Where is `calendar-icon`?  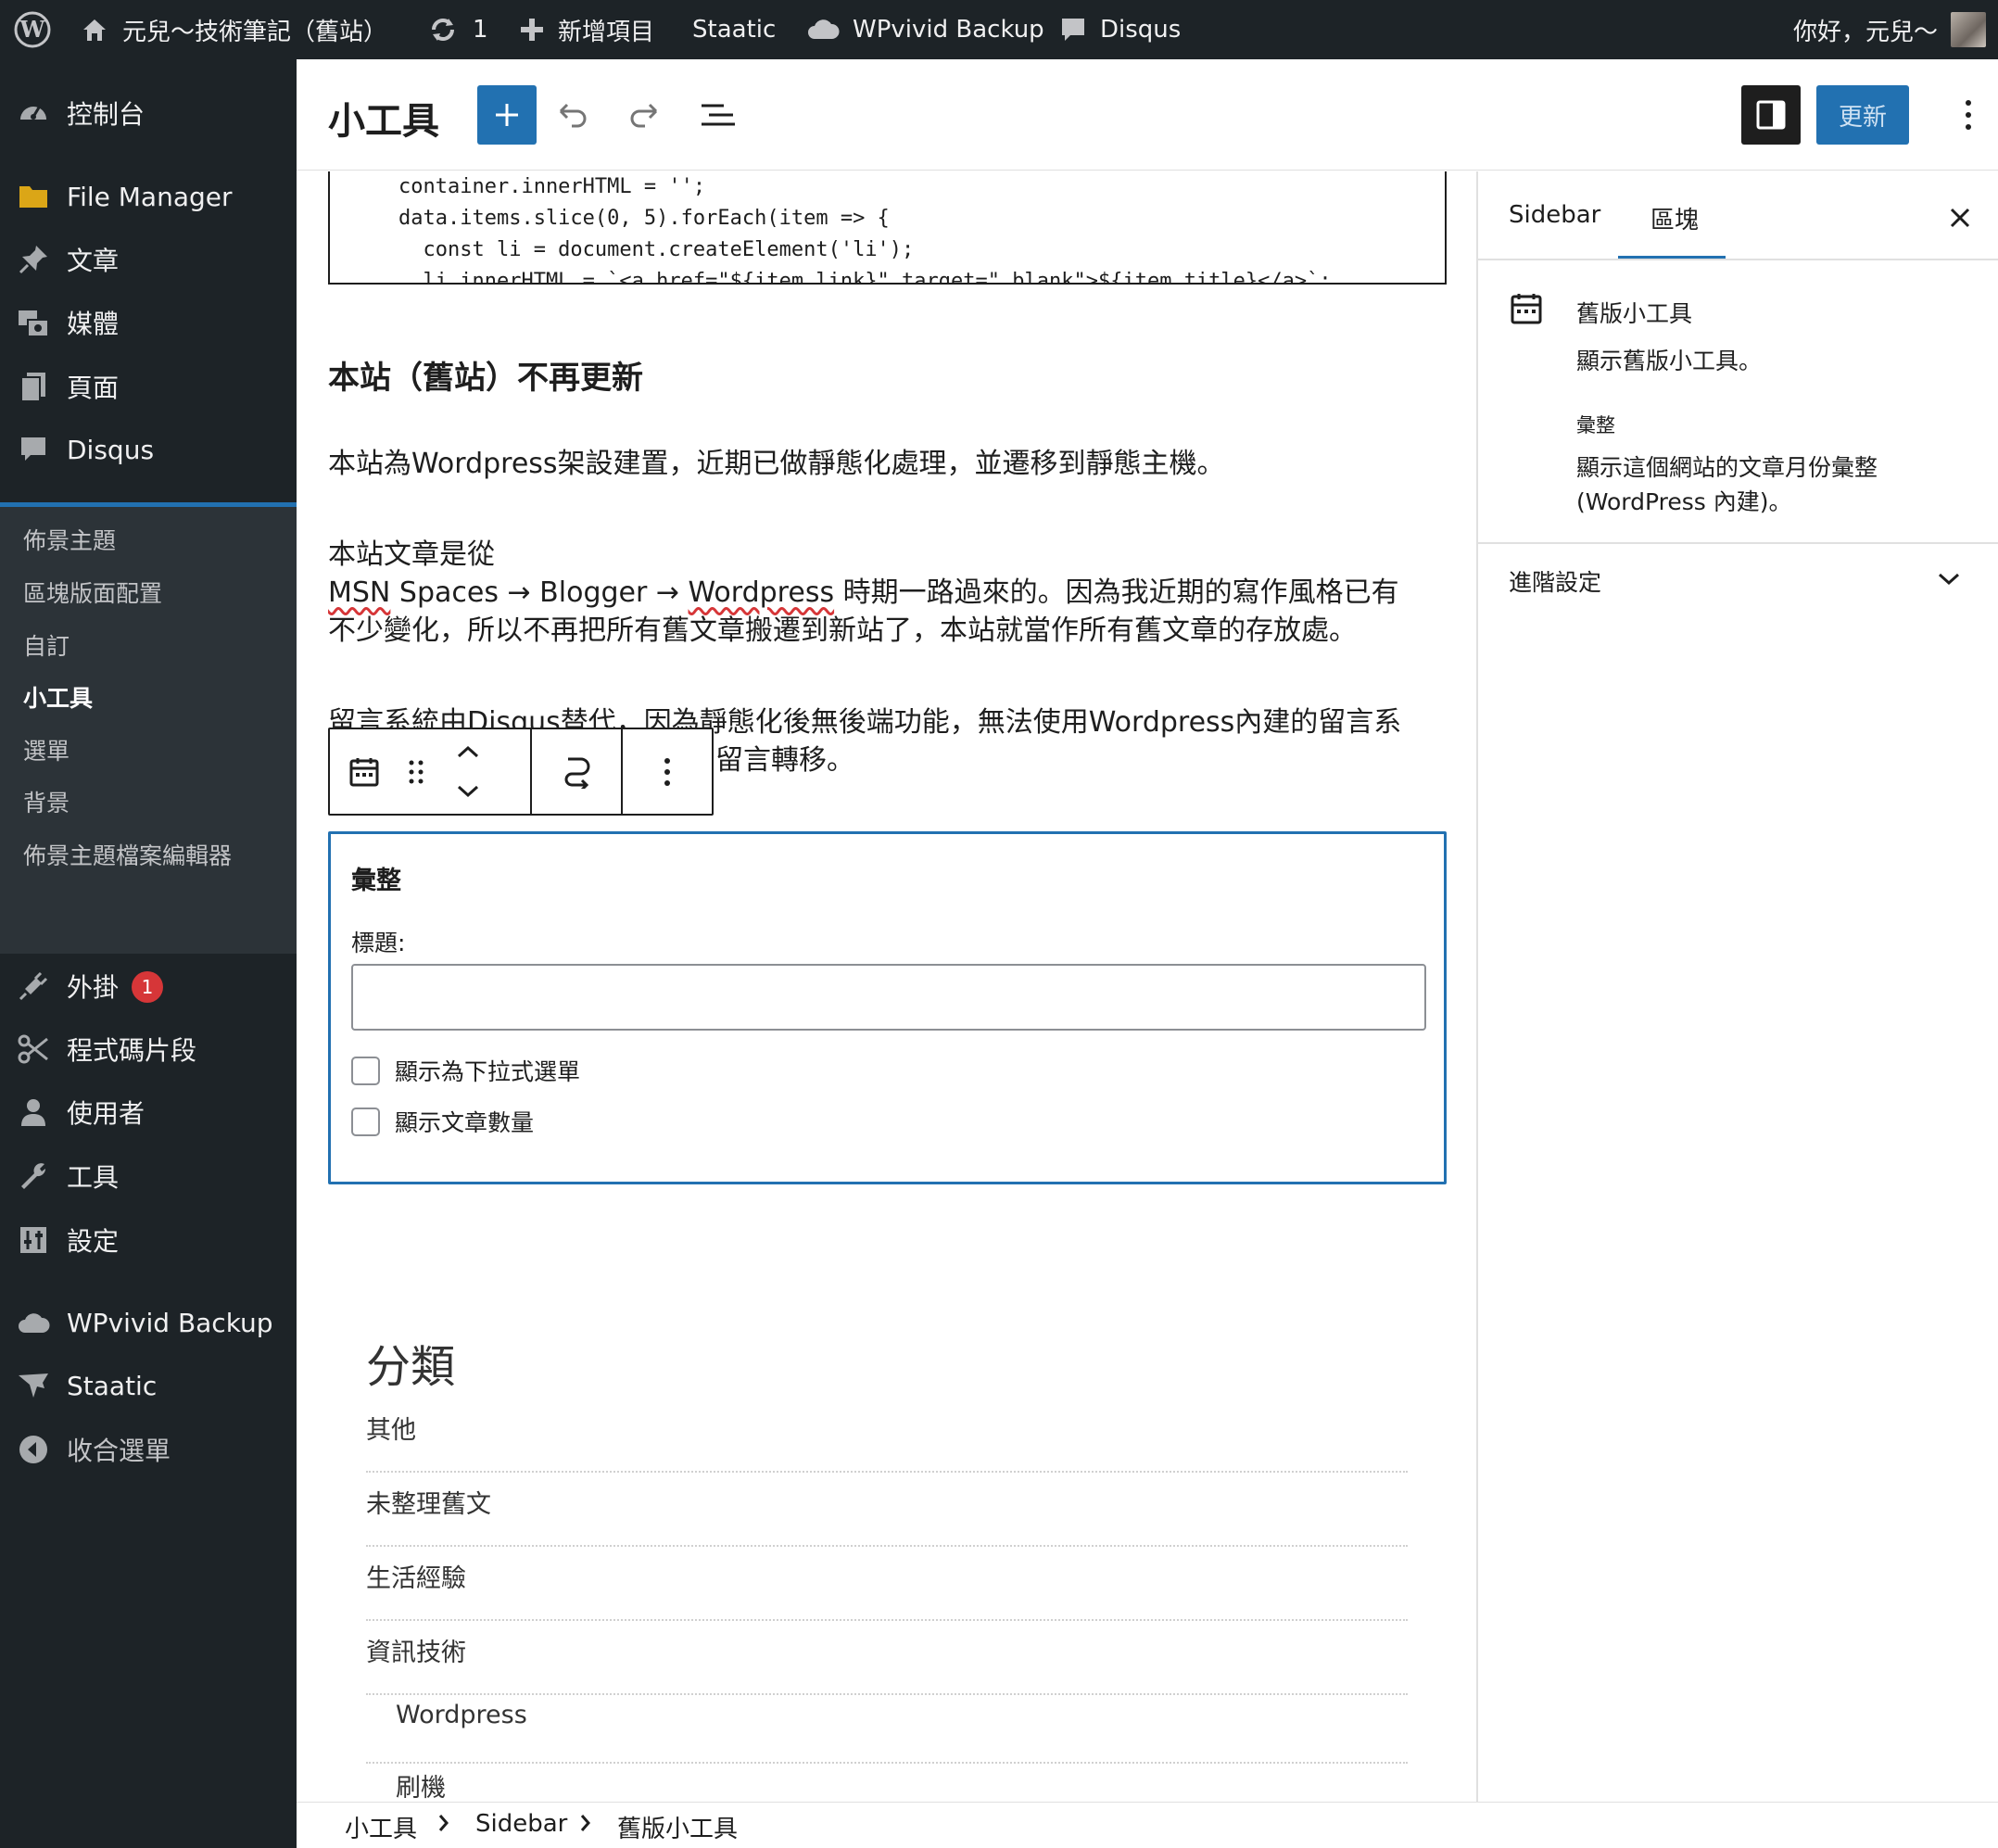
calendar-icon is located at coordinates (364, 771).